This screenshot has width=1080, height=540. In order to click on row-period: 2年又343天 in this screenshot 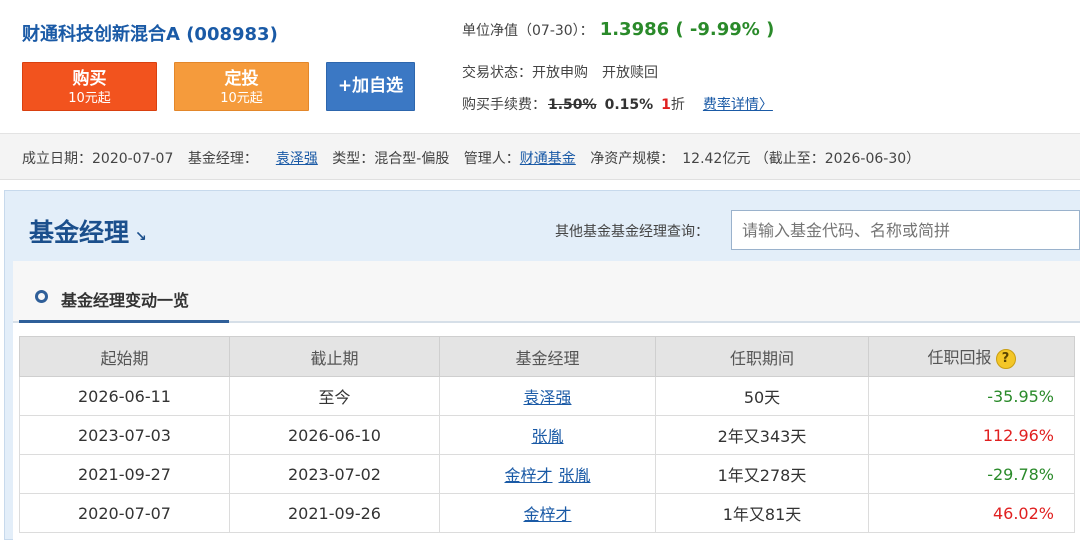, I will do `click(762, 435)`.